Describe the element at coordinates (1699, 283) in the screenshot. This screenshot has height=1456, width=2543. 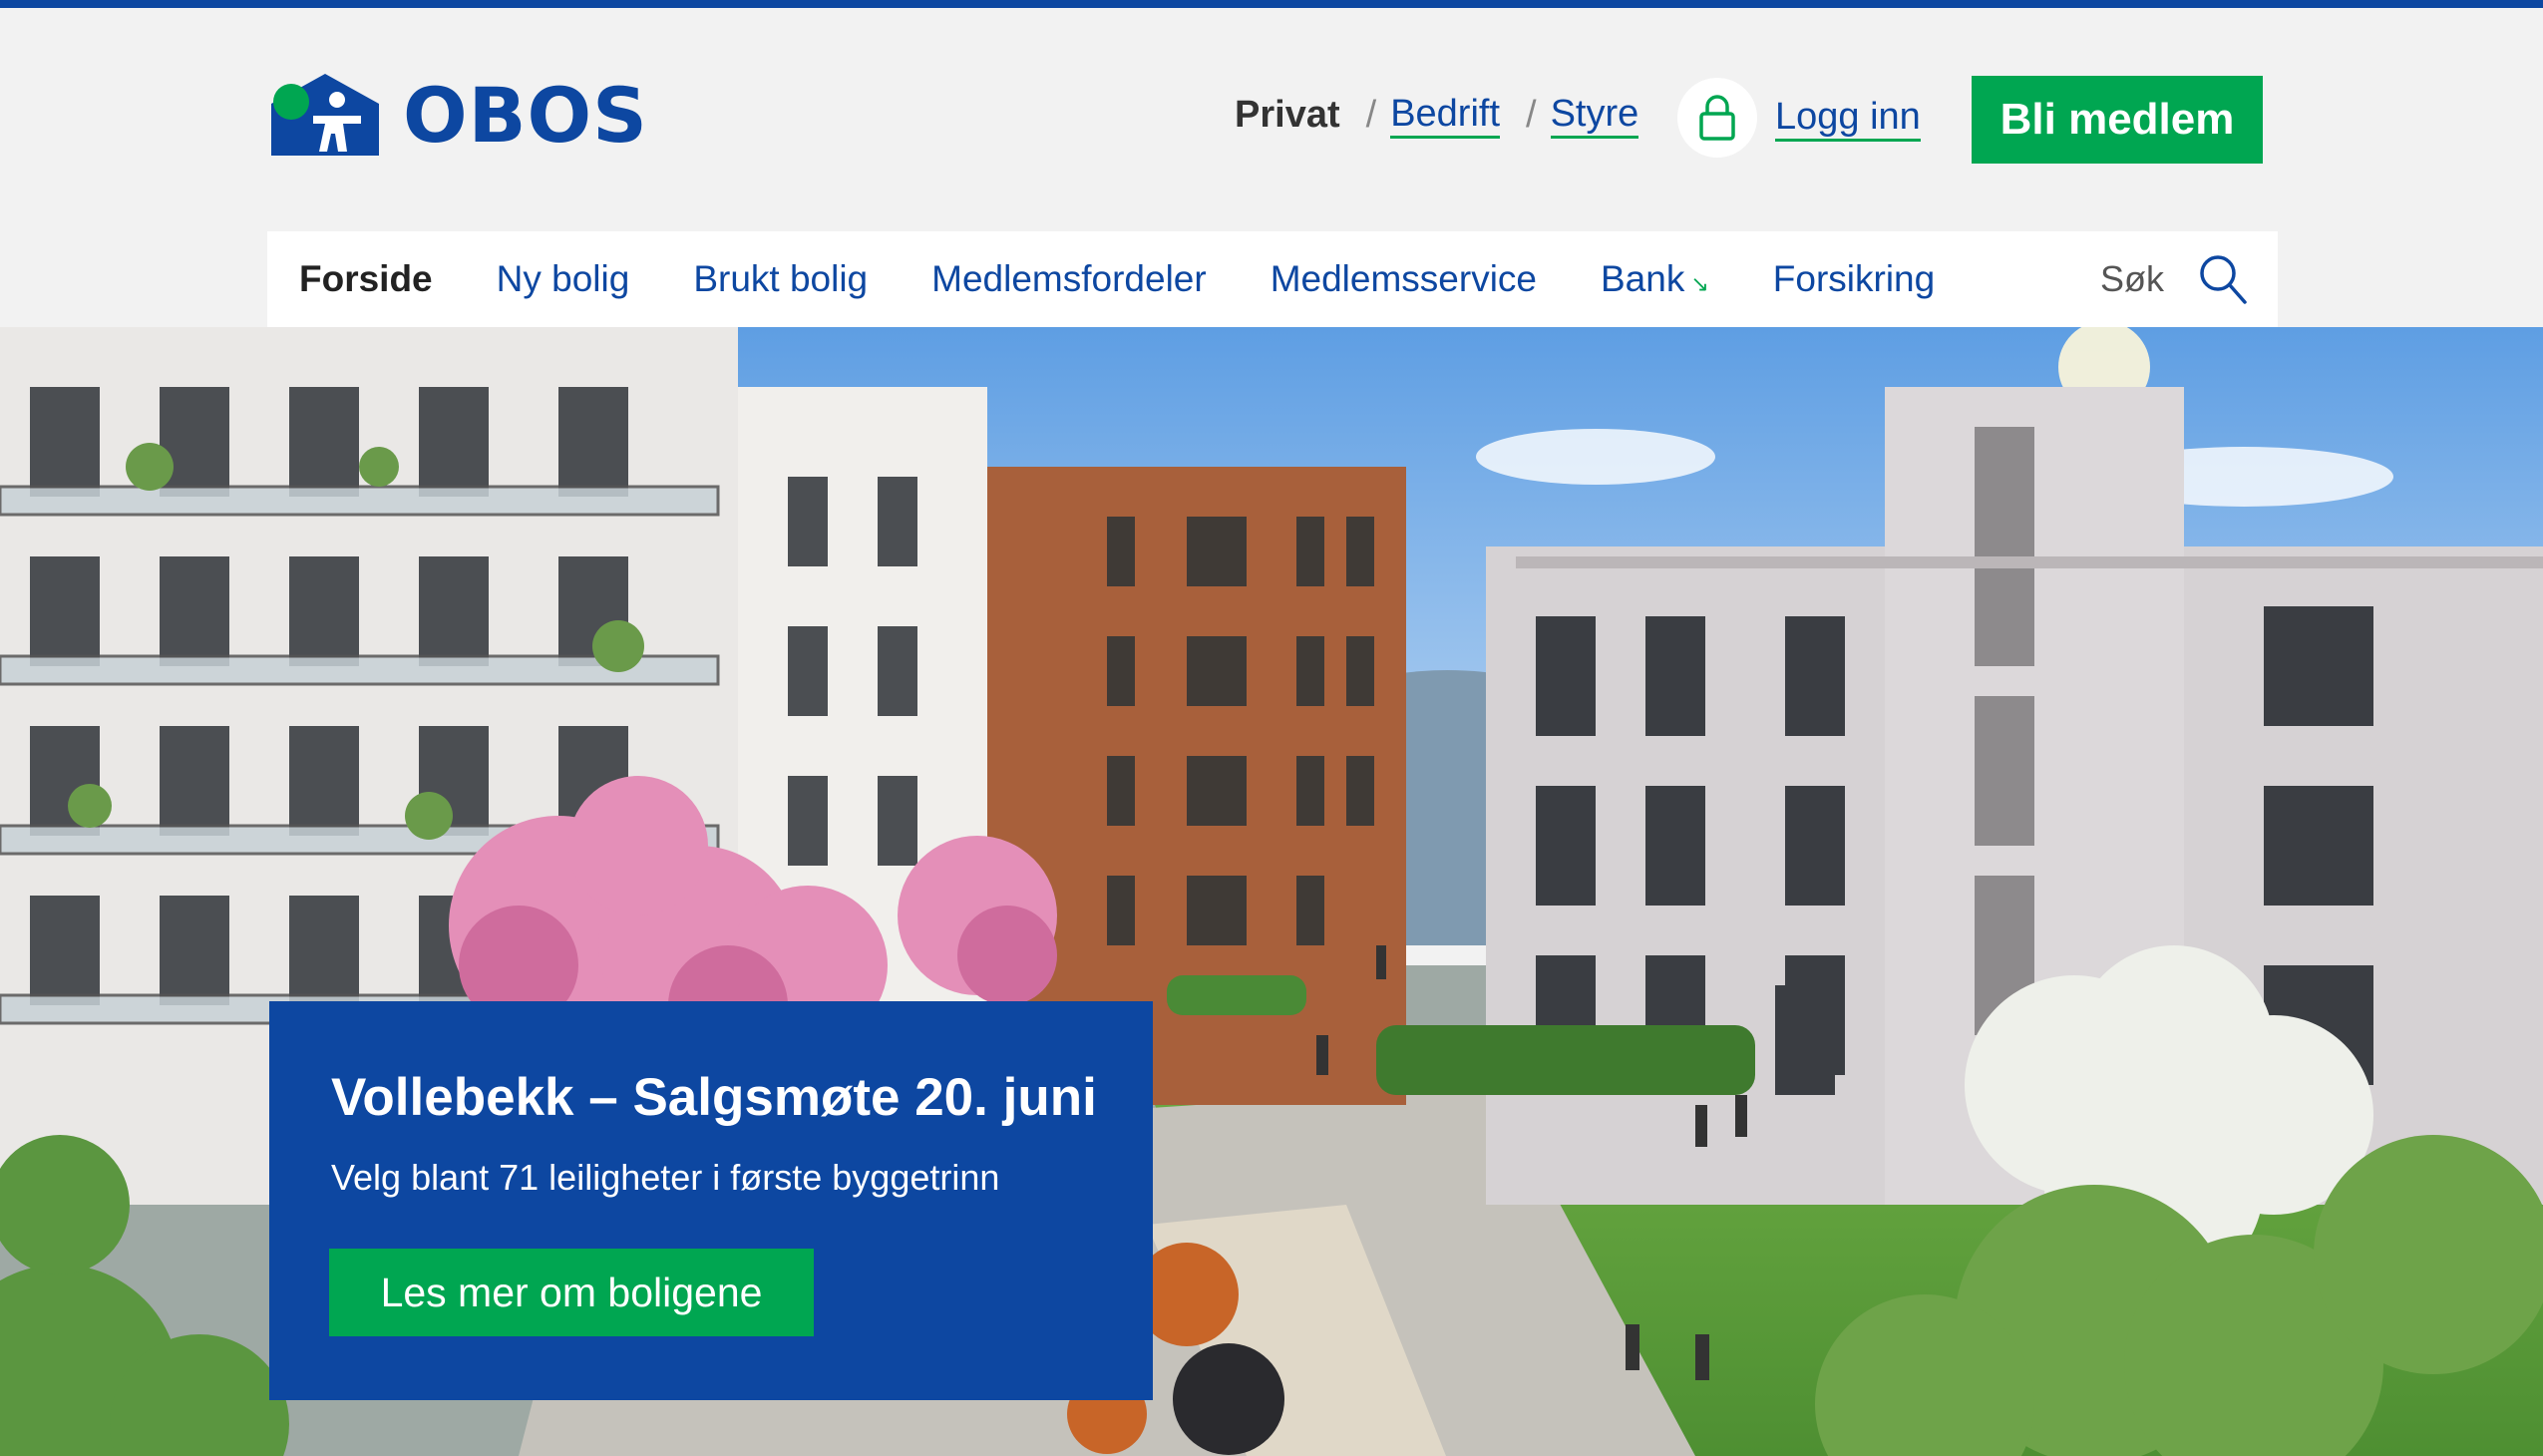
I see `external-arrow-icon: ↘` at that location.